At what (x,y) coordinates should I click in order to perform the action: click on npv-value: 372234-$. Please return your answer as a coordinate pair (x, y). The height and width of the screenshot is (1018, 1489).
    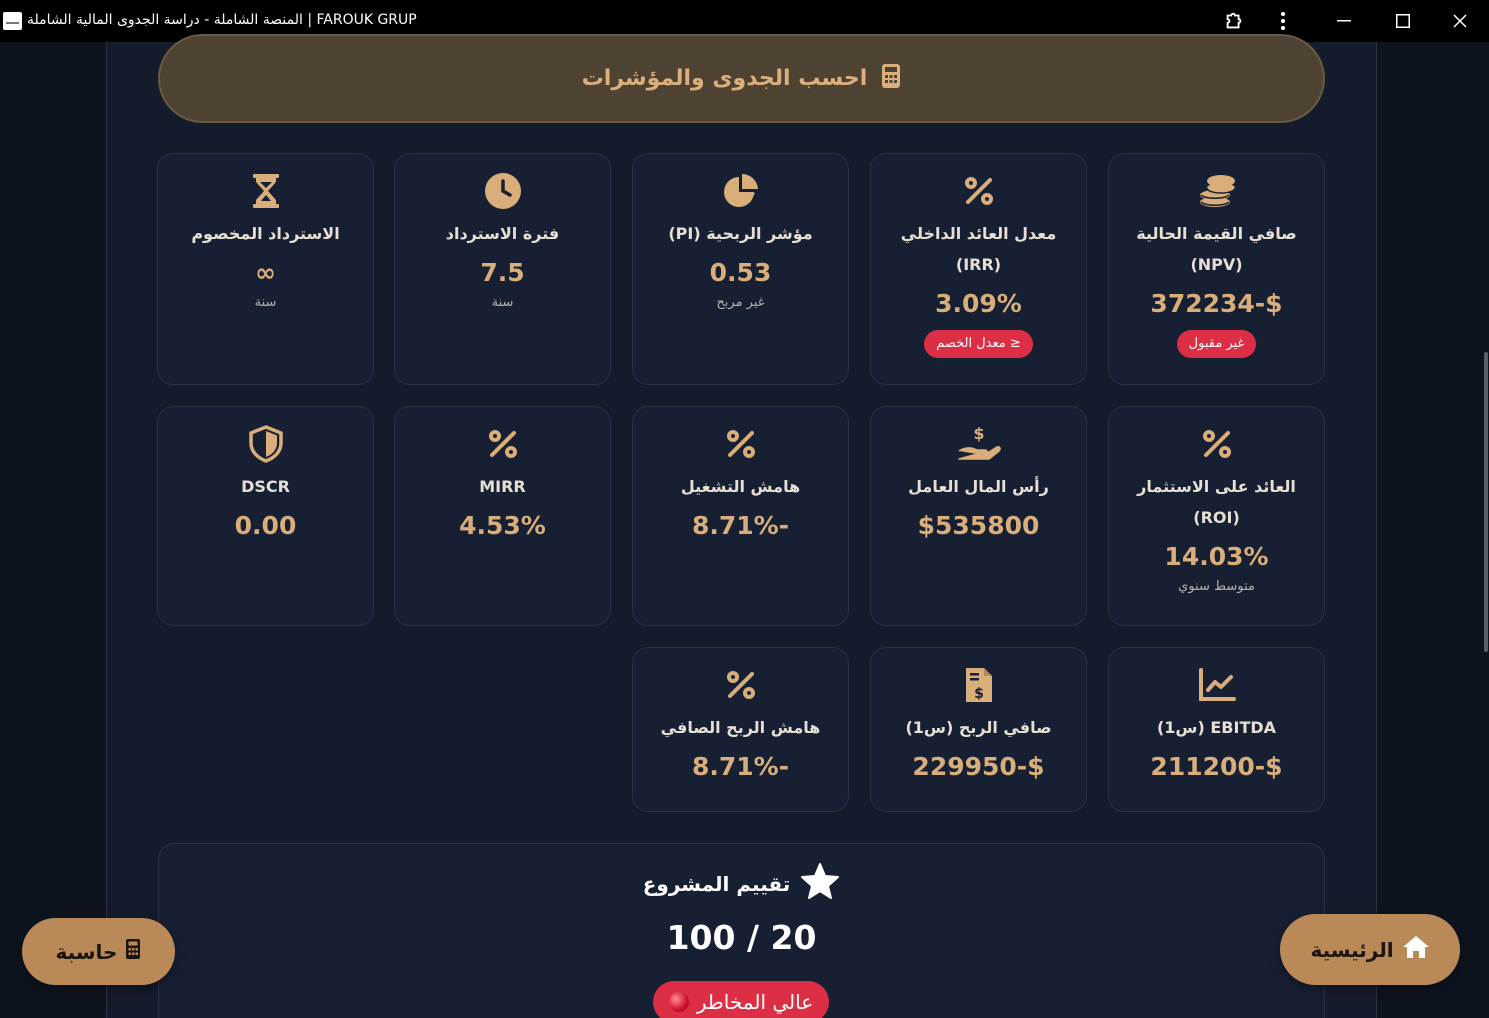
    Looking at the image, I should click on (1216, 303).